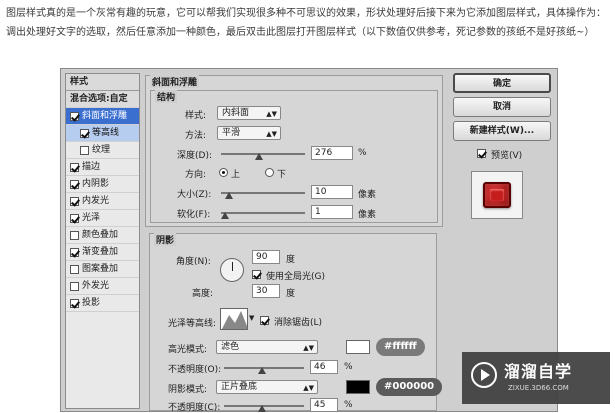  What do you see at coordinates (332, 212) in the screenshot?
I see `soften-input: 1` at bounding box center [332, 212].